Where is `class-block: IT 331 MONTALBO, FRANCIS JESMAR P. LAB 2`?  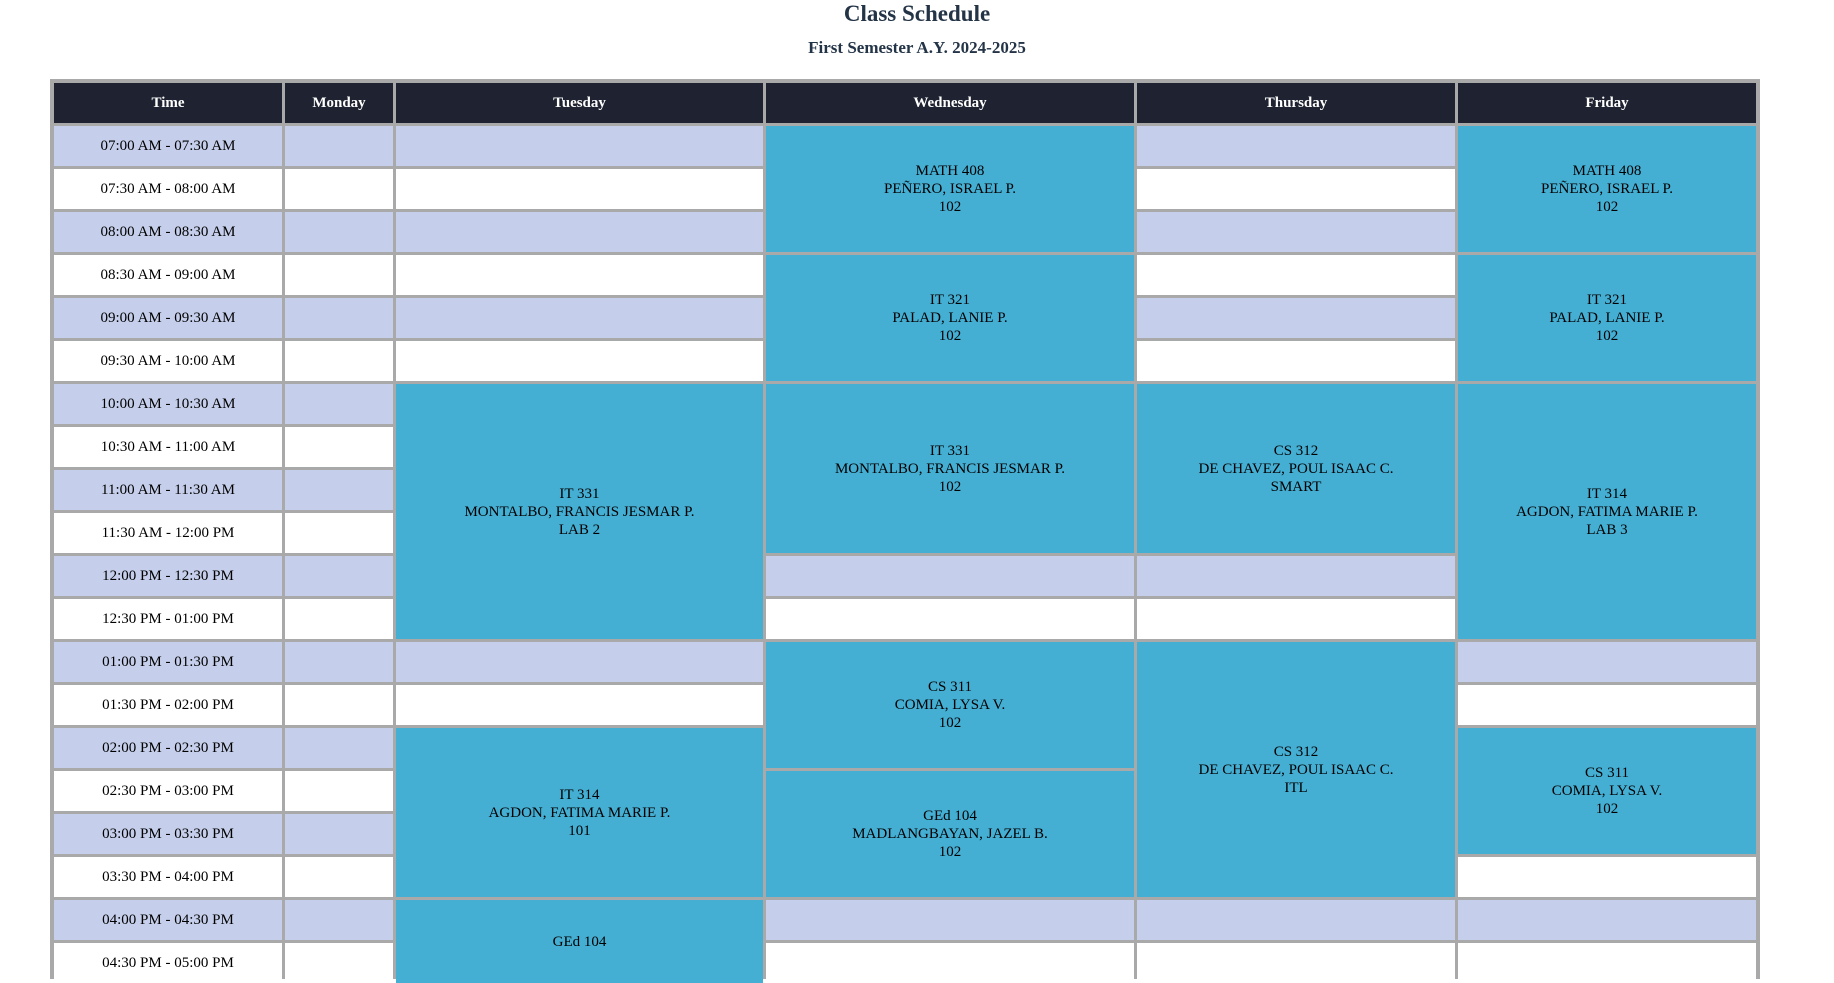
class-block: IT 331 MONTALBO, FRANCIS JESMAR P. LAB 2 is located at coordinates (579, 511).